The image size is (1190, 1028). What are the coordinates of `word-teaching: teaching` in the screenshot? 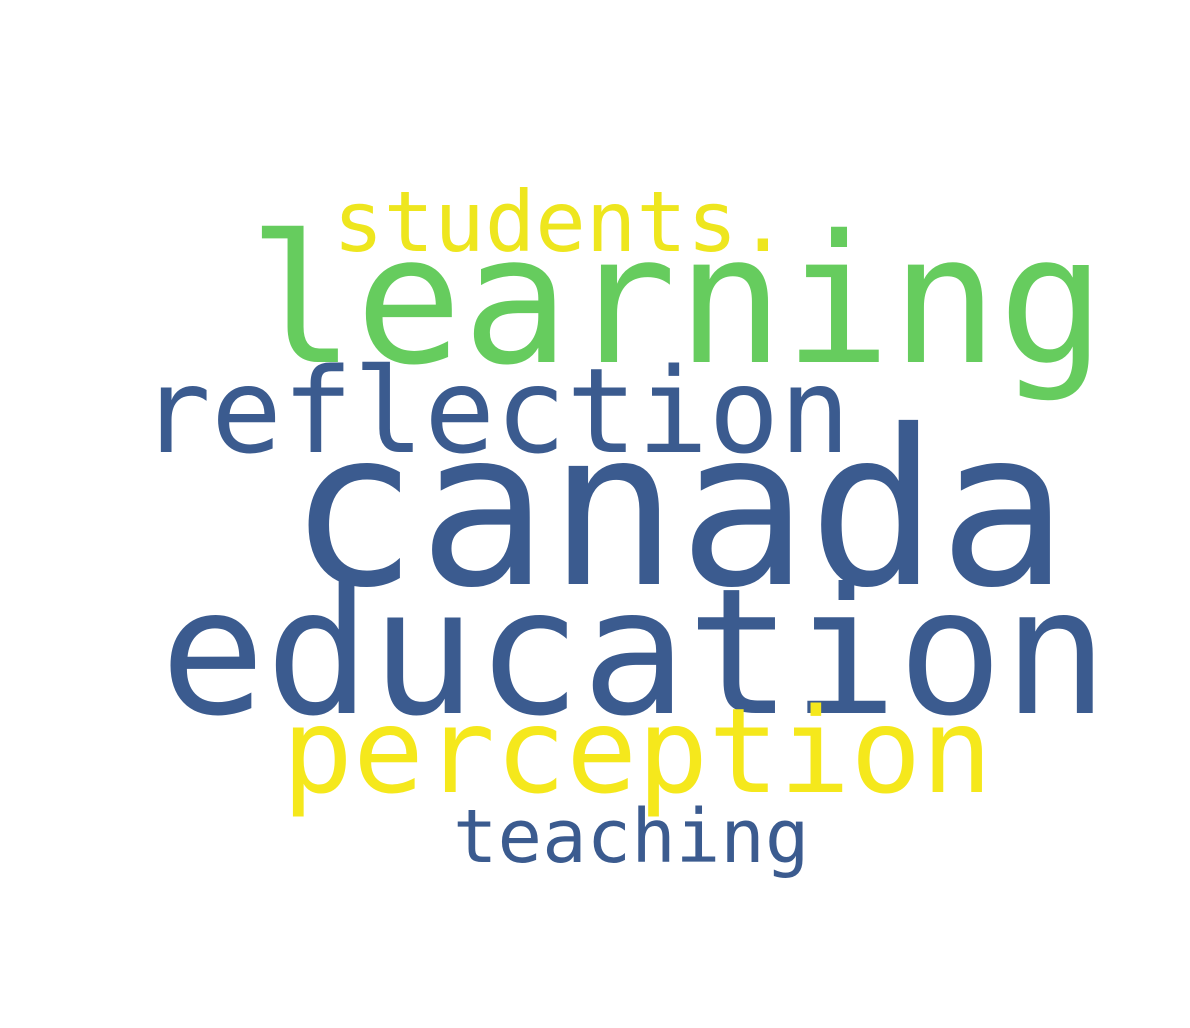 It's located at (631, 837).